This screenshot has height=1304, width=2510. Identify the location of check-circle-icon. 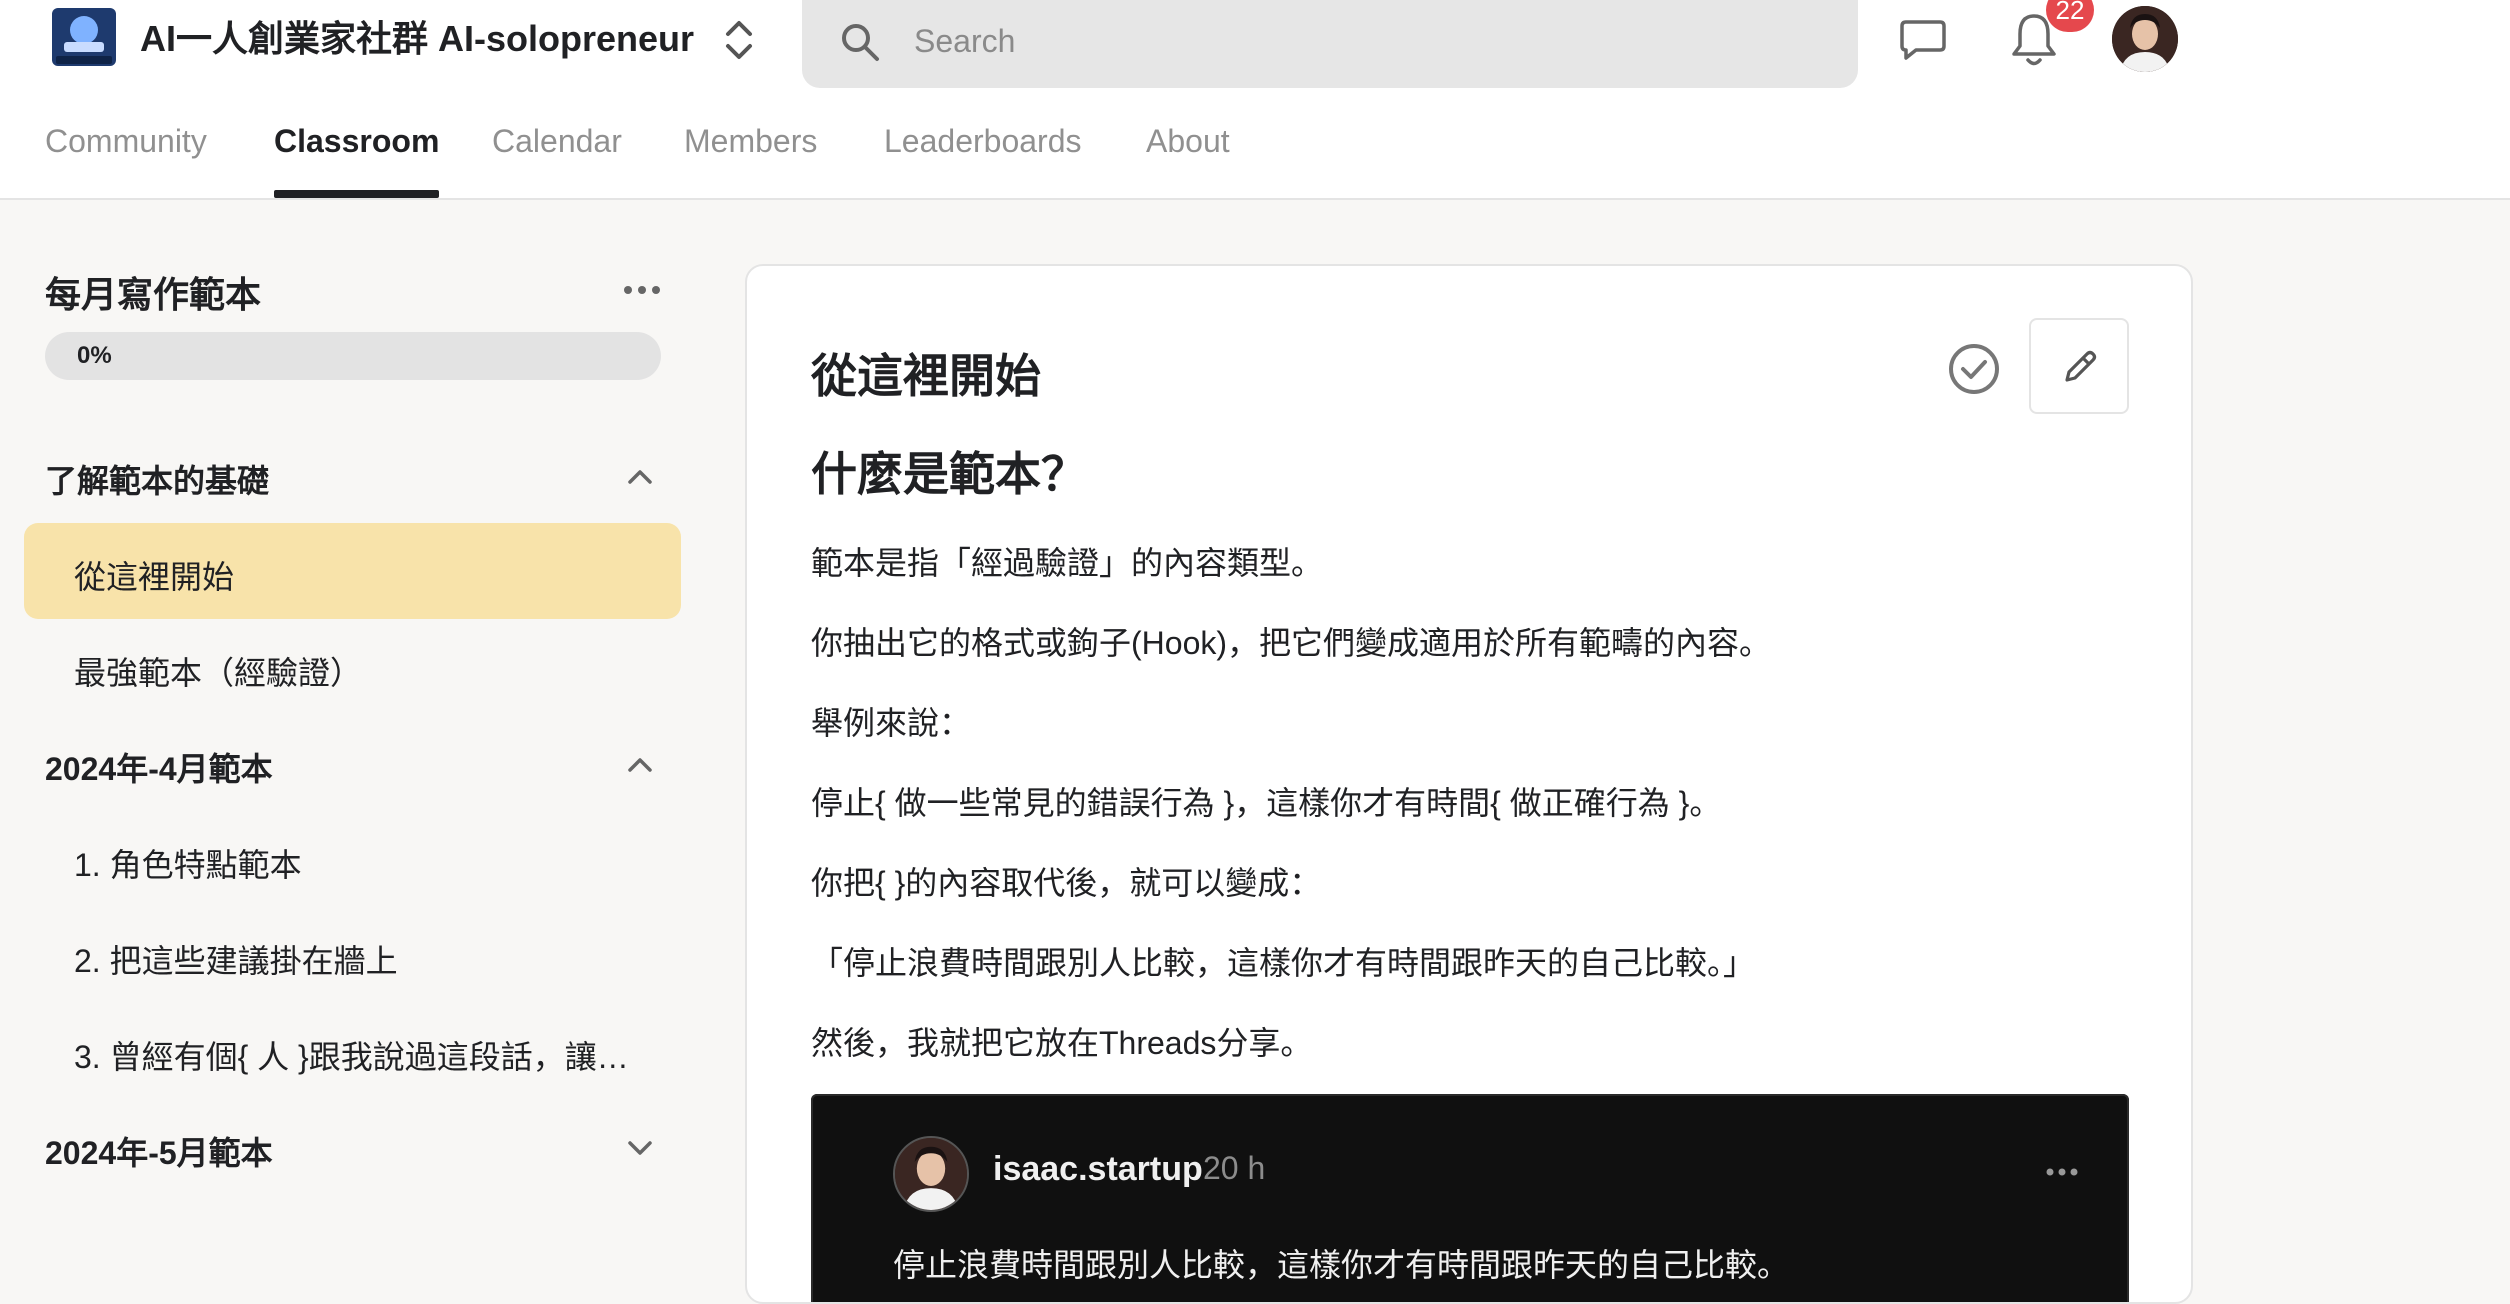
(1974, 369).